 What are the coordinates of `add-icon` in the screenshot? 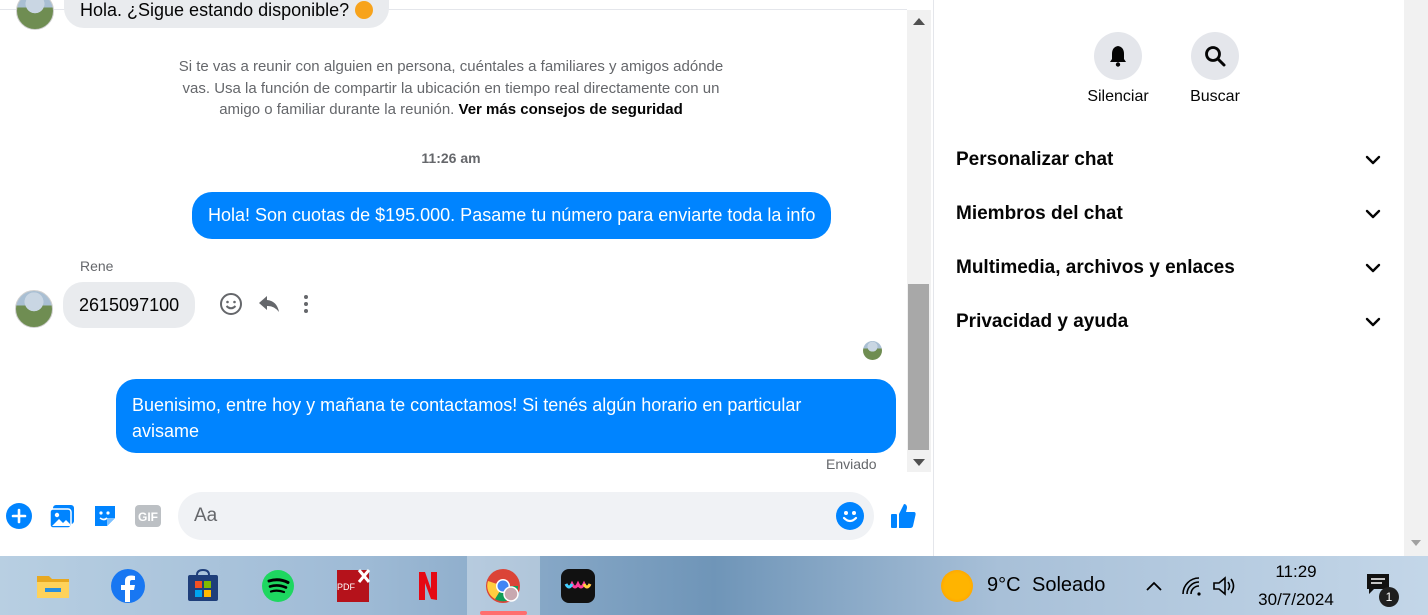 It's located at (19, 516).